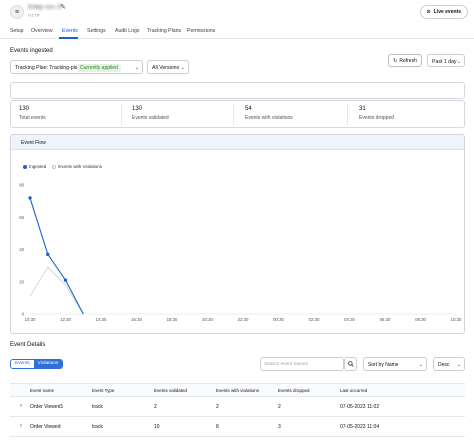  What do you see at coordinates (17, 31) in the screenshot?
I see `tab-setup: Setup` at bounding box center [17, 31].